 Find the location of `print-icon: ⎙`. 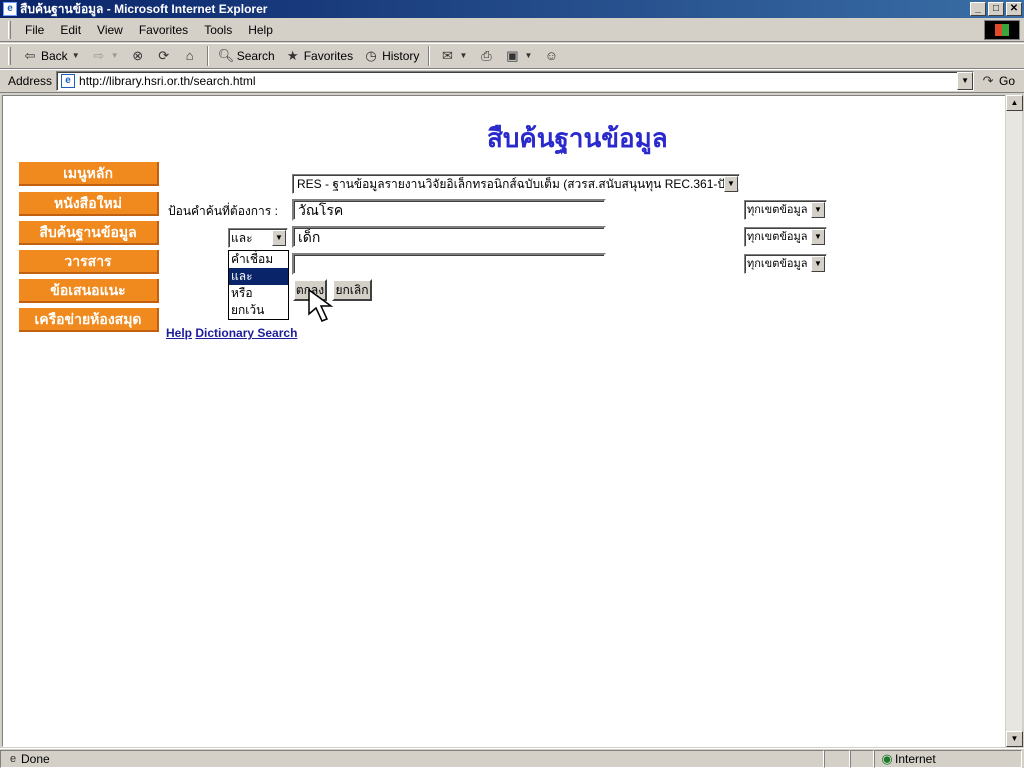

print-icon: ⎙ is located at coordinates (486, 55).